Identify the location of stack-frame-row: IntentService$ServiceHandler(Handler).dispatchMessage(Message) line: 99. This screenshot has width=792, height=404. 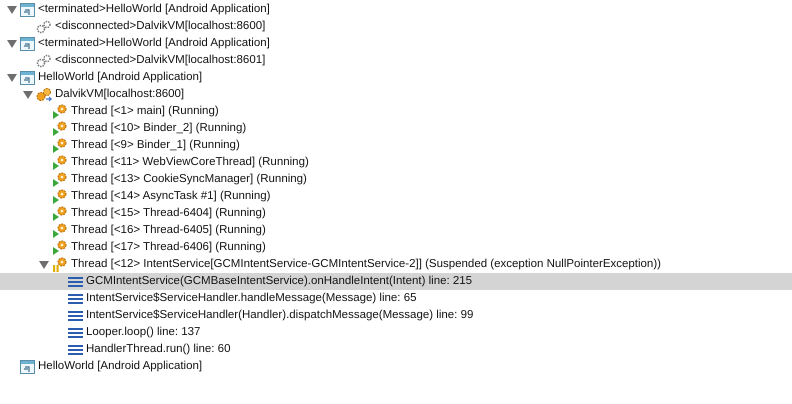
(396, 315).